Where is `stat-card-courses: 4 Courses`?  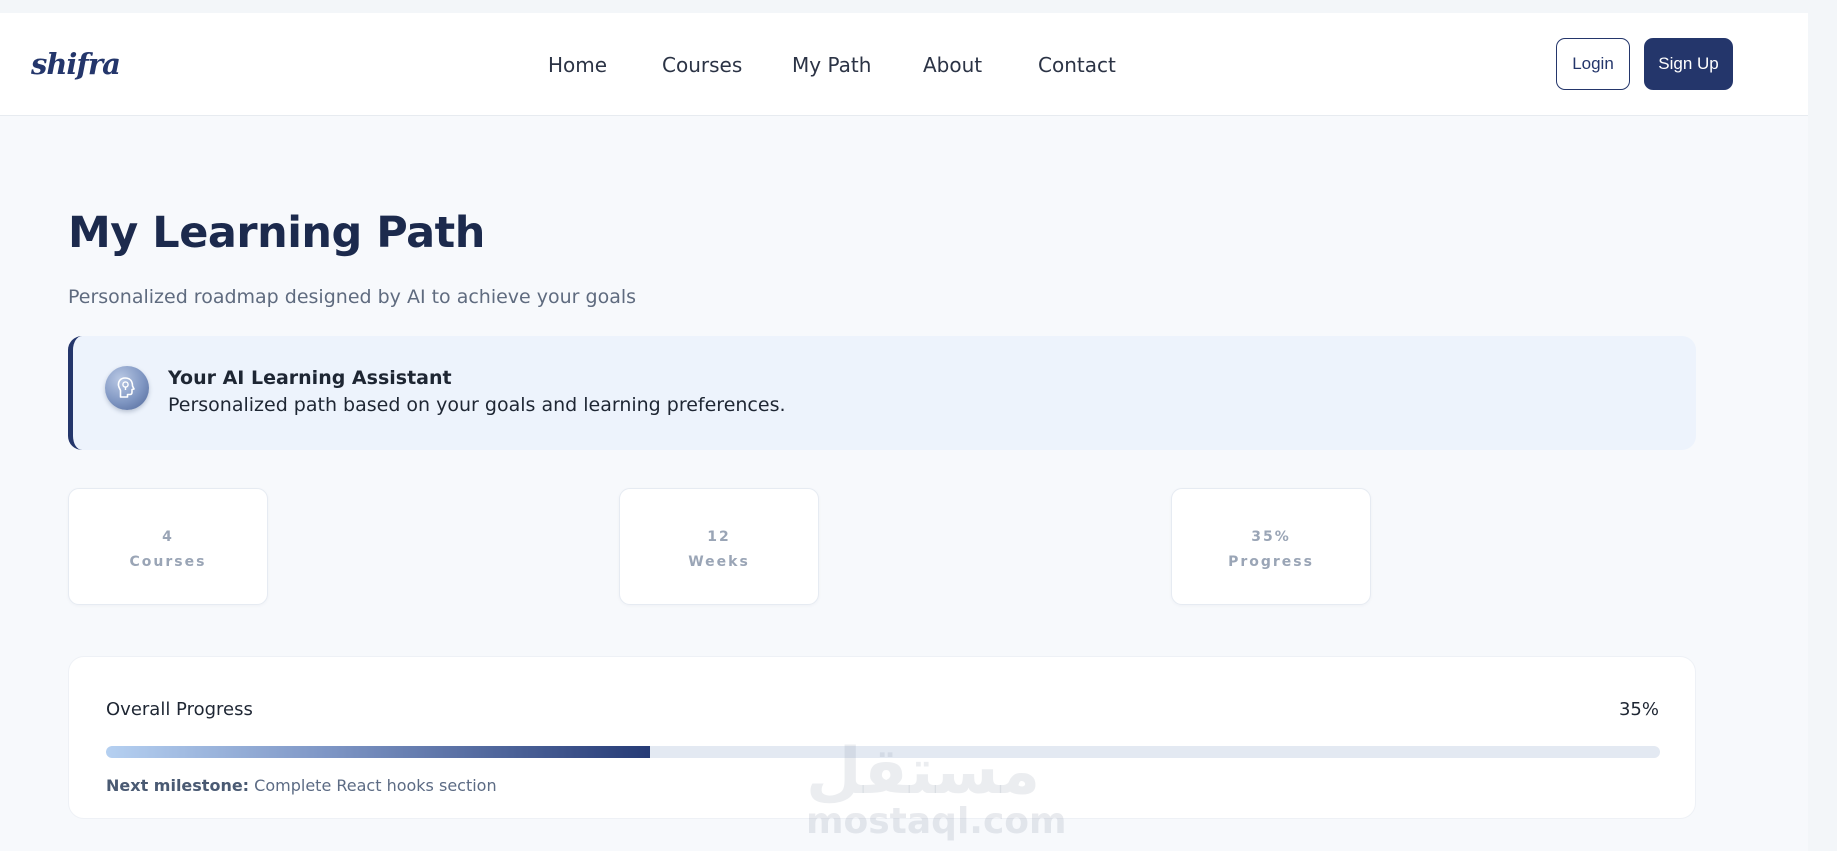 stat-card-courses: 4 Courses is located at coordinates (168, 546).